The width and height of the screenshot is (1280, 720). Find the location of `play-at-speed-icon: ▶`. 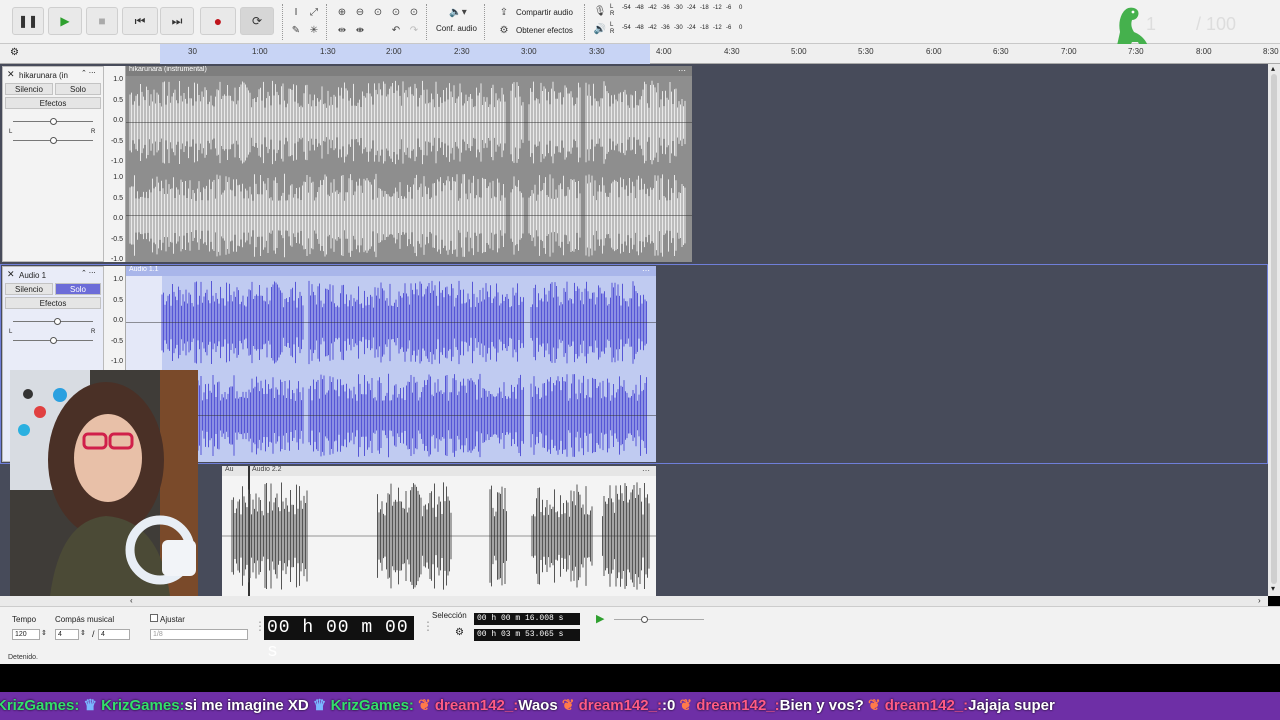

play-at-speed-icon: ▶ is located at coordinates (600, 618).